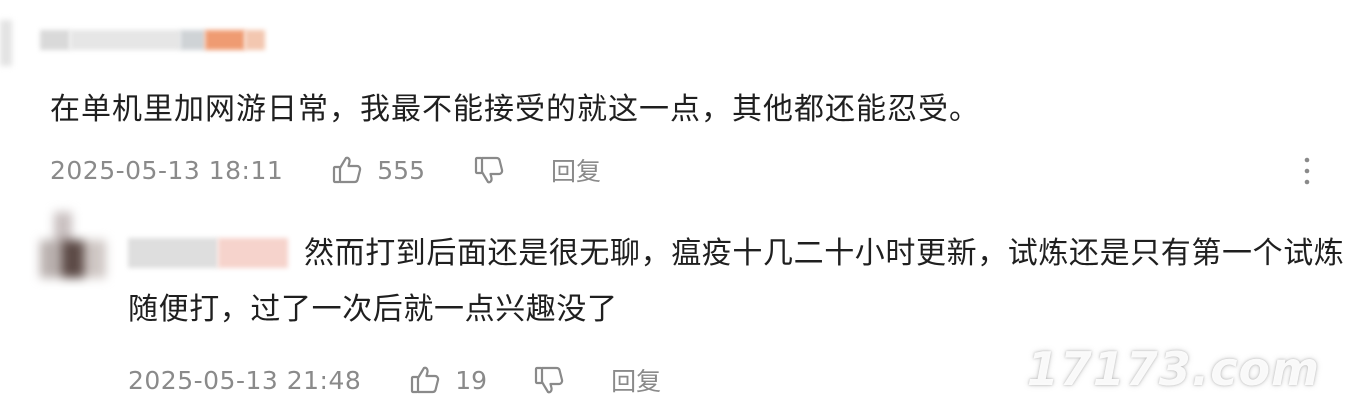 This screenshot has height=408, width=1350. I want to click on reply-avatar, so click(73, 245).